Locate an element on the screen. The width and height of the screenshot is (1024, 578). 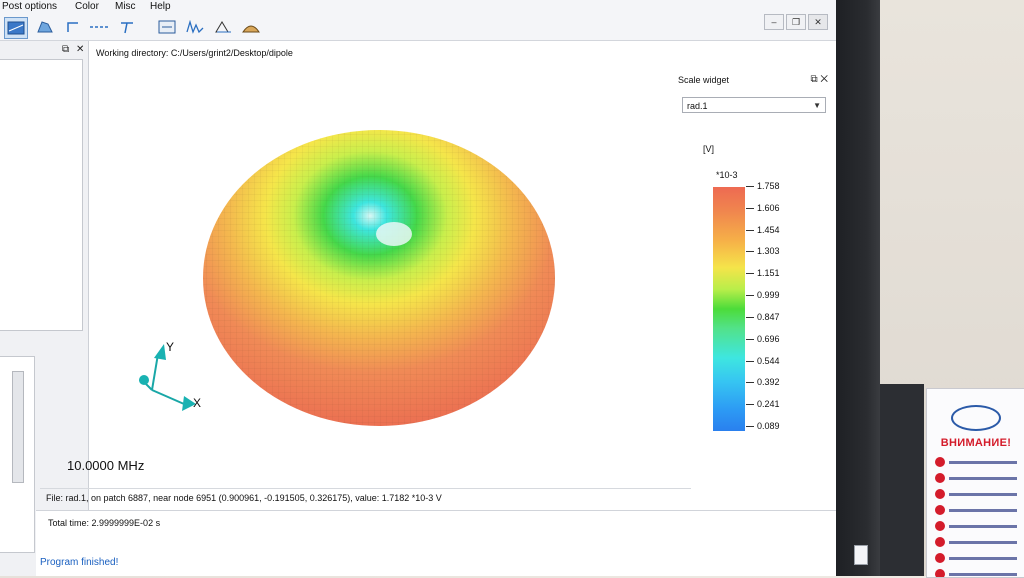
axis-icon is located at coordinates (127, 28).